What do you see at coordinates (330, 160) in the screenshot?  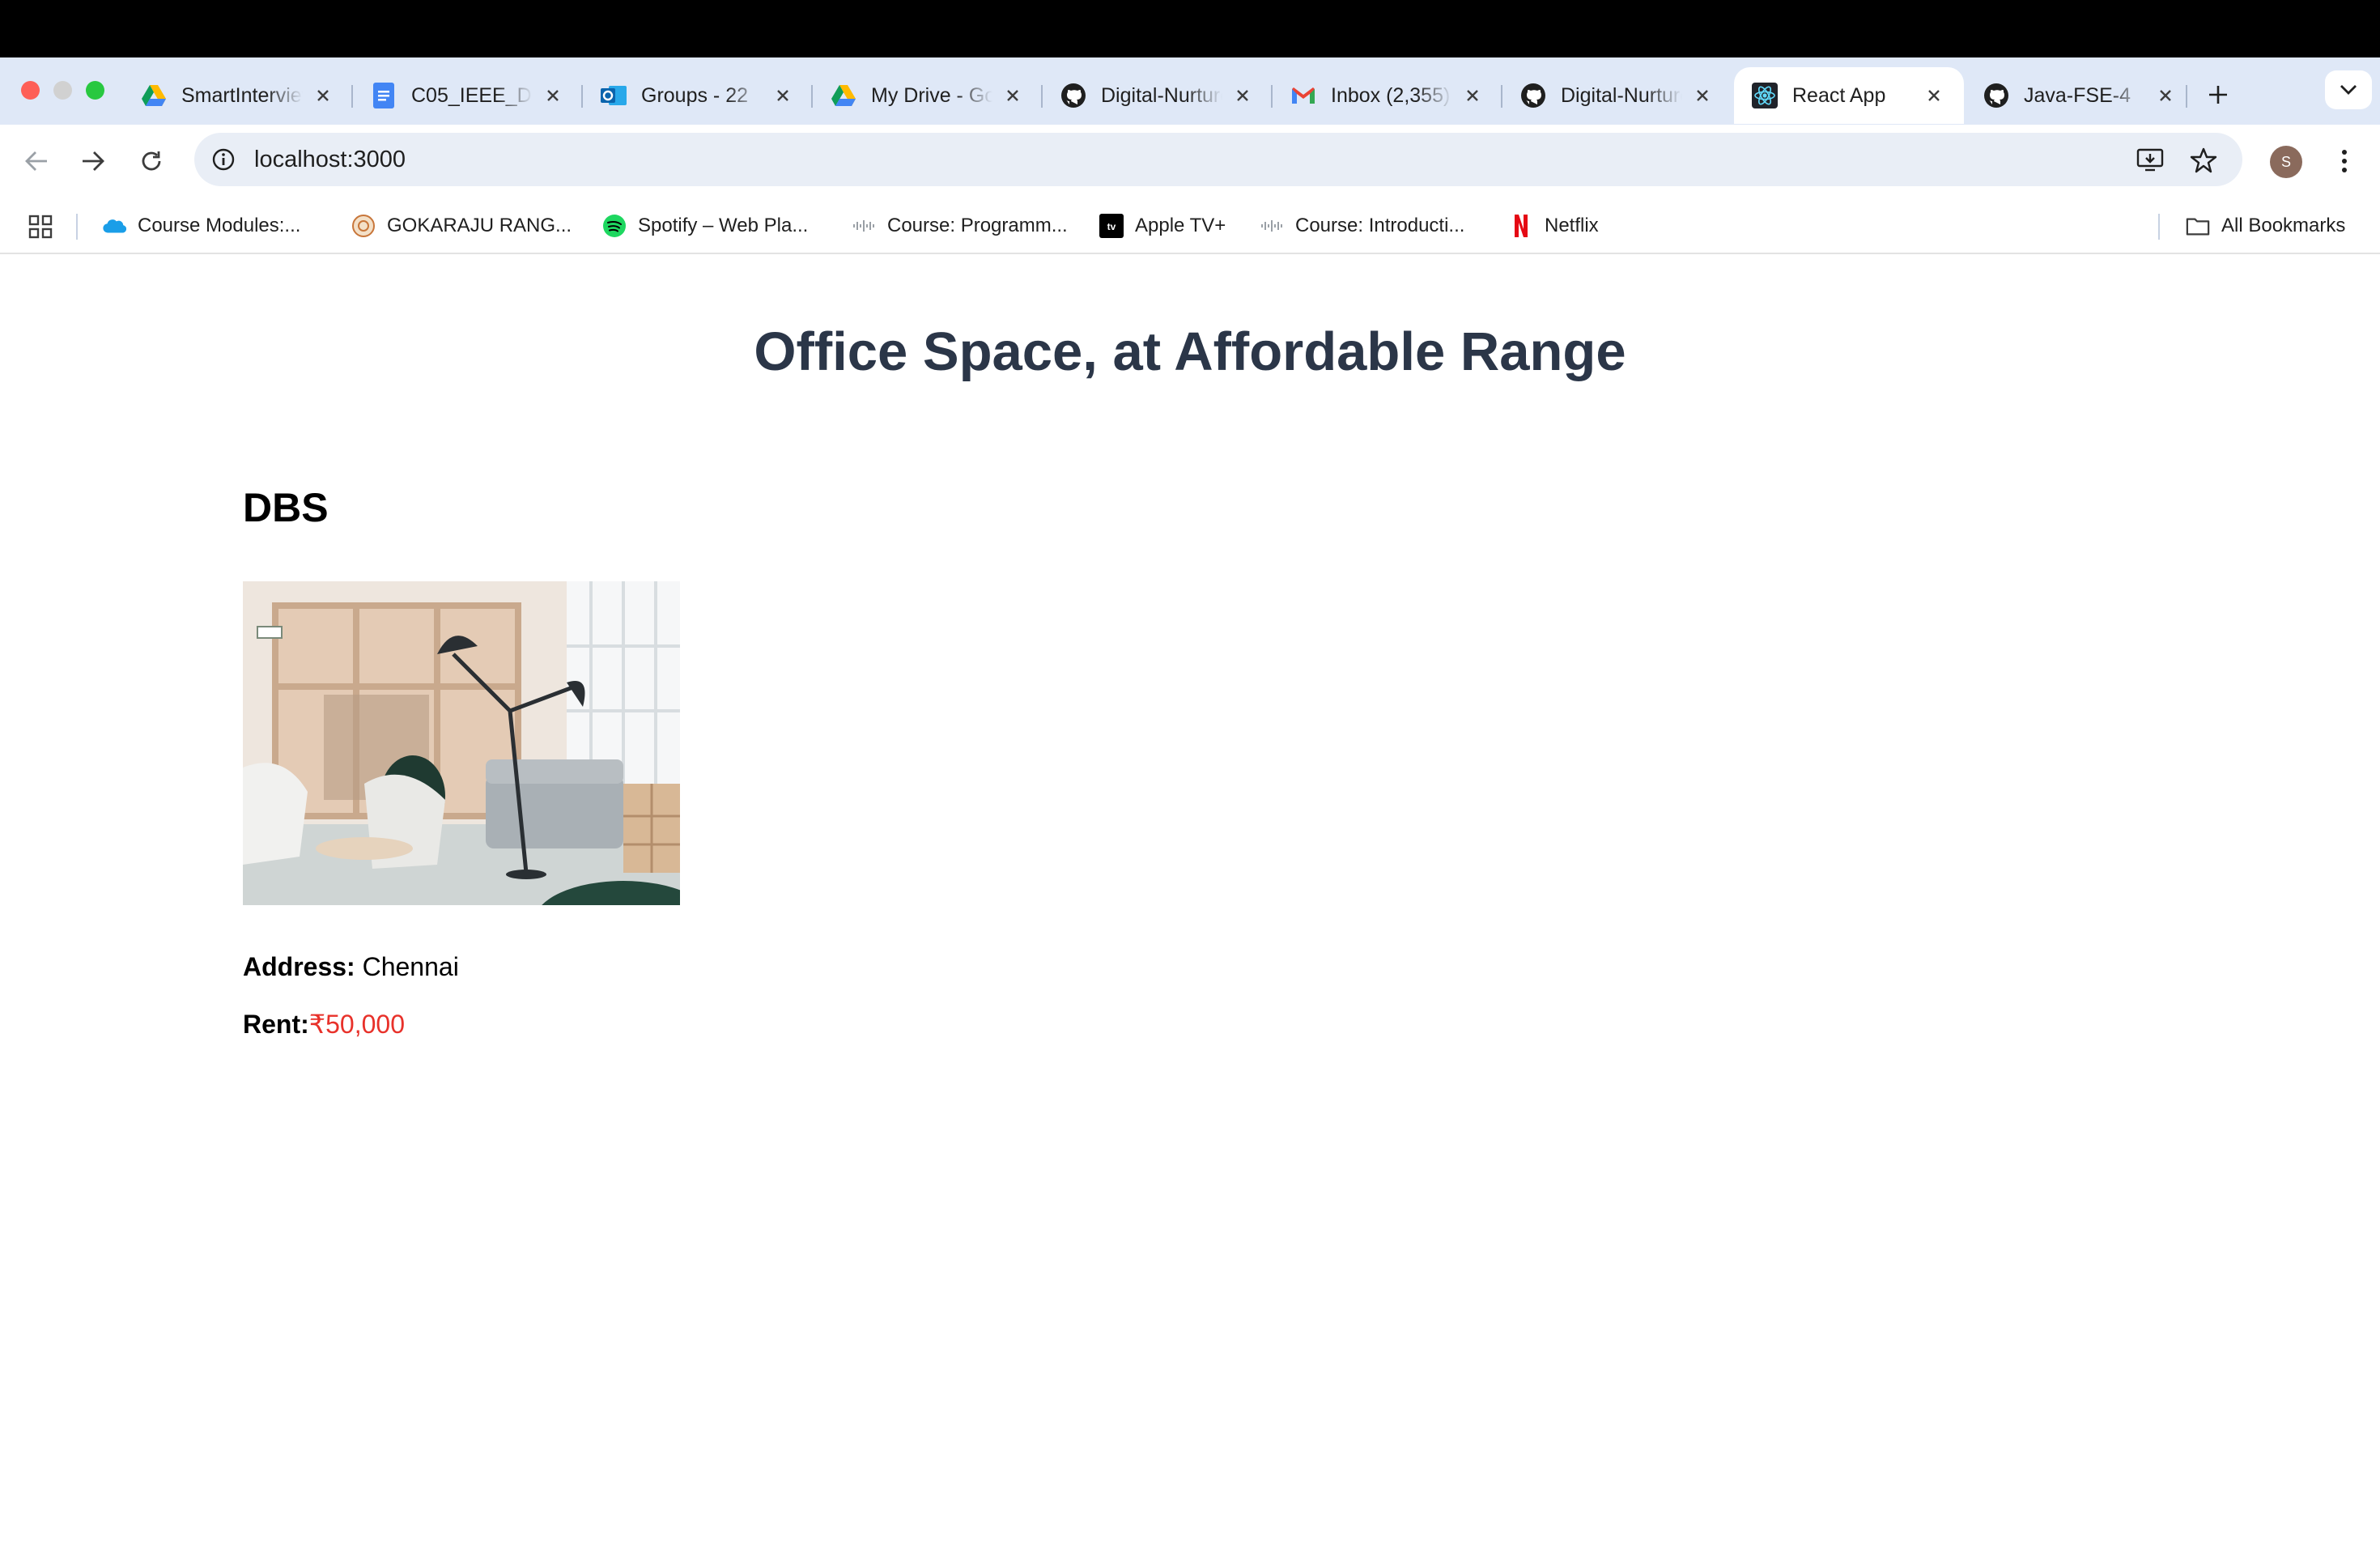 I see `url-text: localhost:3000` at bounding box center [330, 160].